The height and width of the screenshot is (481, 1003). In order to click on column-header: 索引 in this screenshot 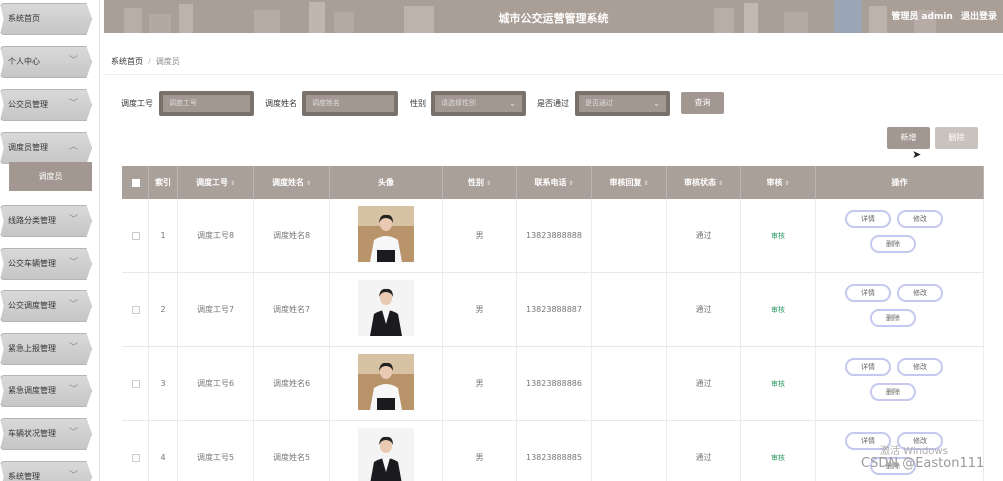, I will do `click(163, 182)`.